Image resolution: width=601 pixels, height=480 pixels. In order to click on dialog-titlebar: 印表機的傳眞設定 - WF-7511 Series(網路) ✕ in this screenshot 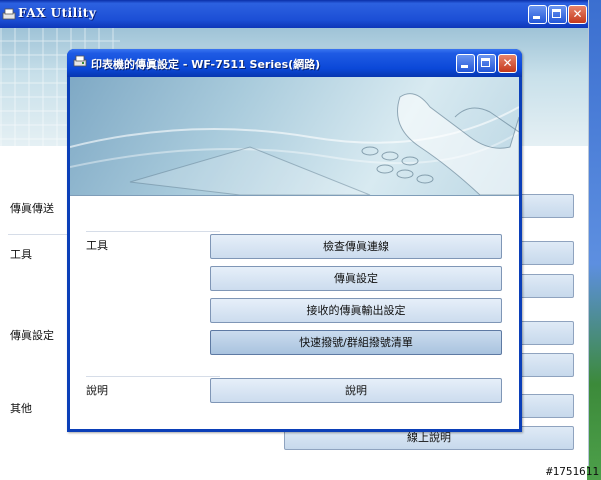, I will do `click(294, 63)`.